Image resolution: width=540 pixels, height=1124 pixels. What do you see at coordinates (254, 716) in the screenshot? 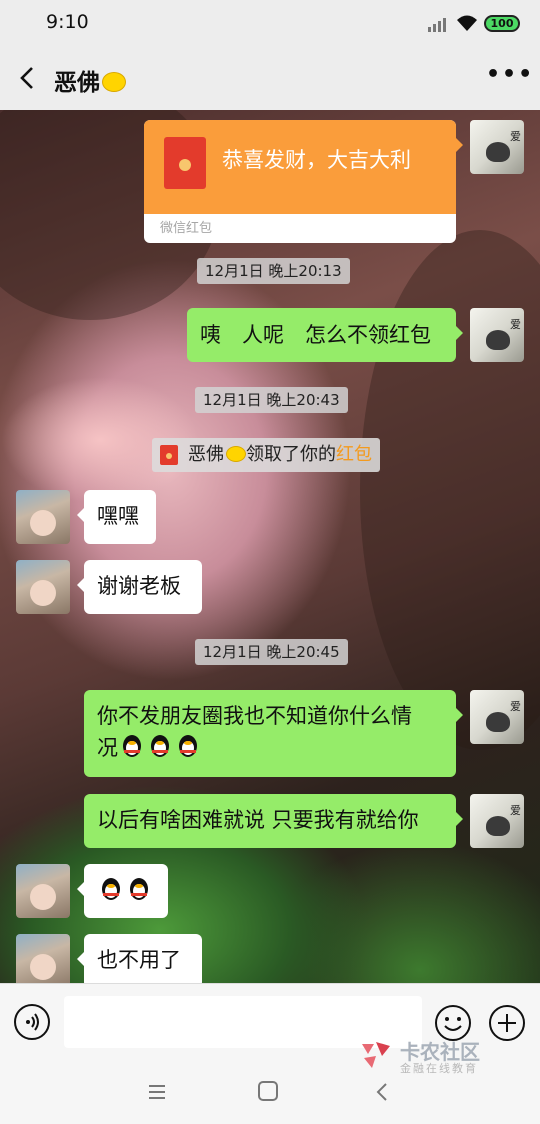
I see `message-line: 你不发朋友圈我也不知道你什么情` at bounding box center [254, 716].